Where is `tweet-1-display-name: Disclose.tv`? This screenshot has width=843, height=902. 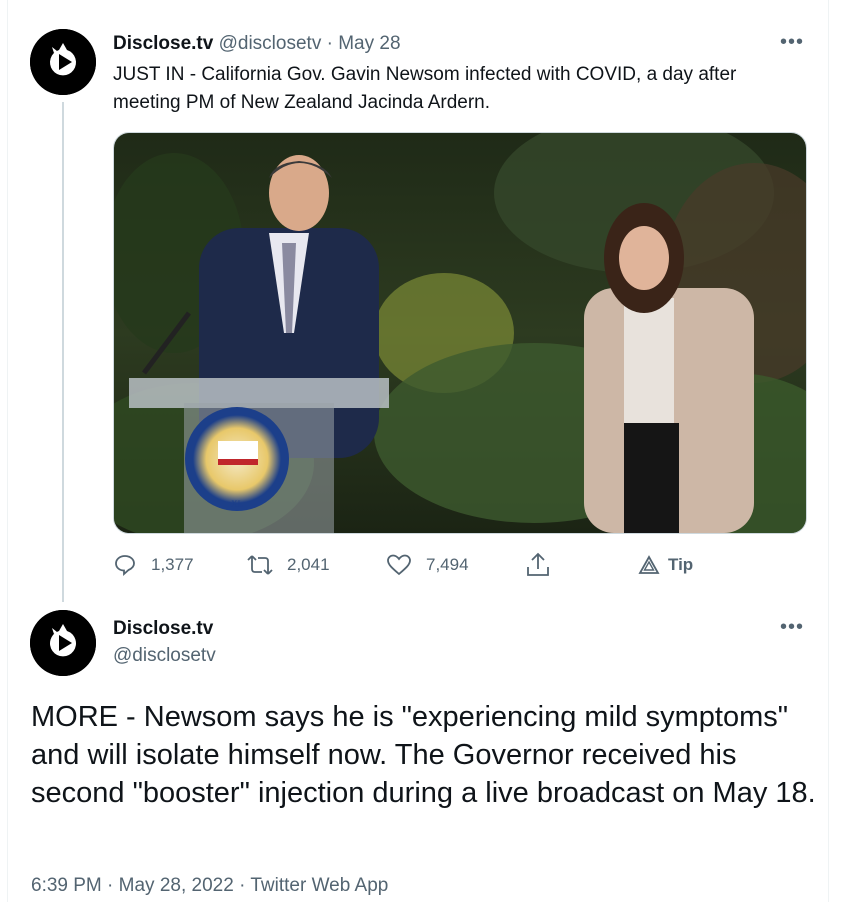 tweet-1-display-name: Disclose.tv is located at coordinates (163, 43).